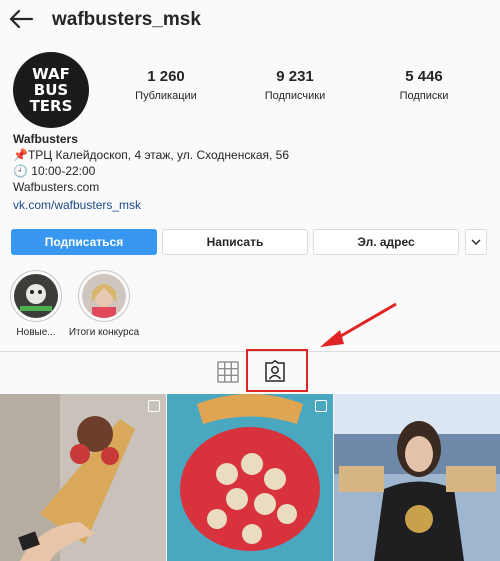  What do you see at coordinates (51, 106) in the screenshot?
I see `svg-text: TERS` at bounding box center [51, 106].